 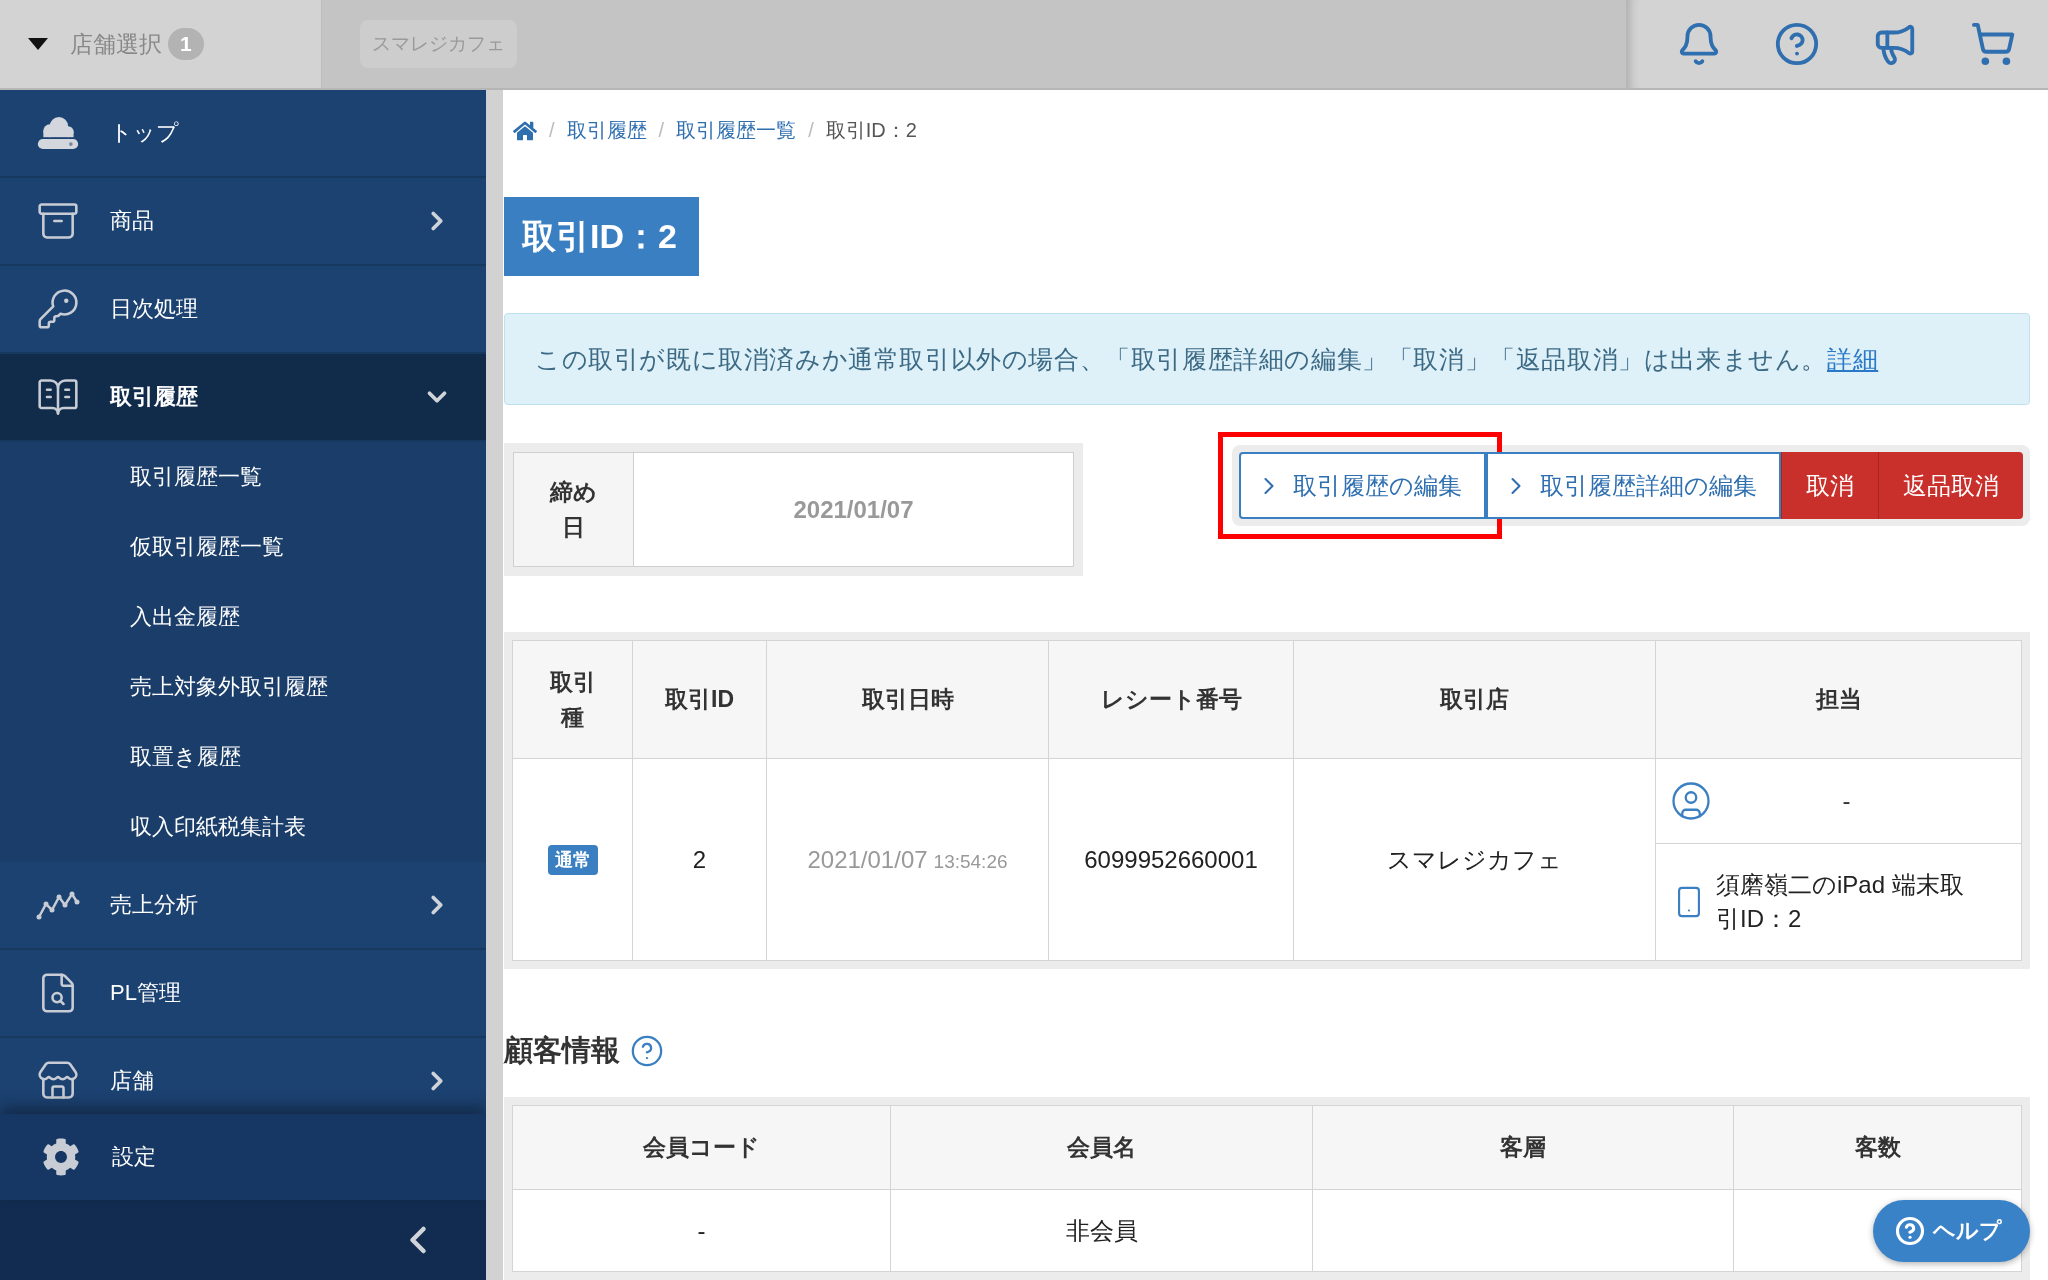 I want to click on sidebar-subitem: 仮取引履歴一覧, so click(x=243, y=547).